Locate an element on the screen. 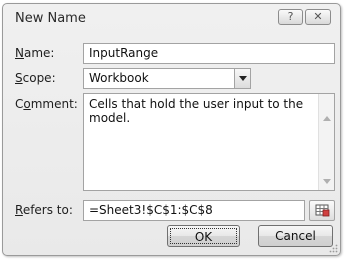  chevron-down-icon is located at coordinates (242, 78).